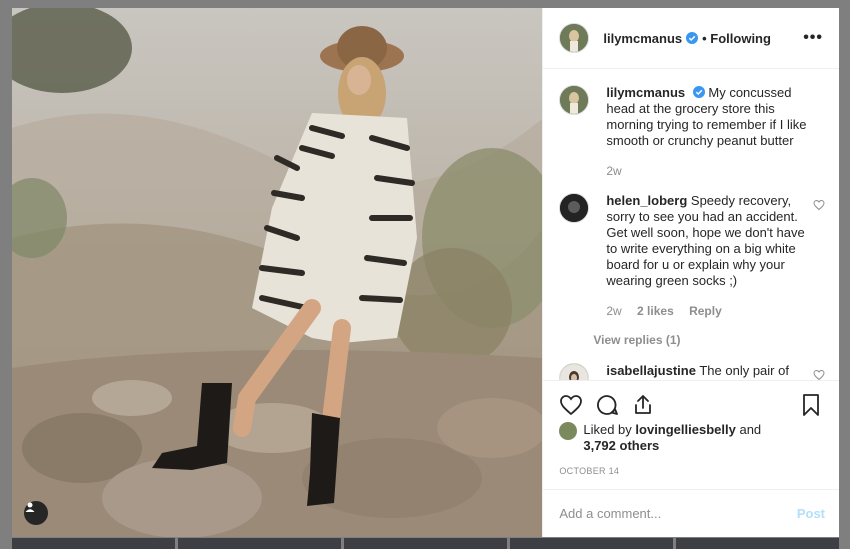 Image resolution: width=850 pixels, height=549 pixels. What do you see at coordinates (655, 311) in the screenshot?
I see `comment-likes: 2 likes` at bounding box center [655, 311].